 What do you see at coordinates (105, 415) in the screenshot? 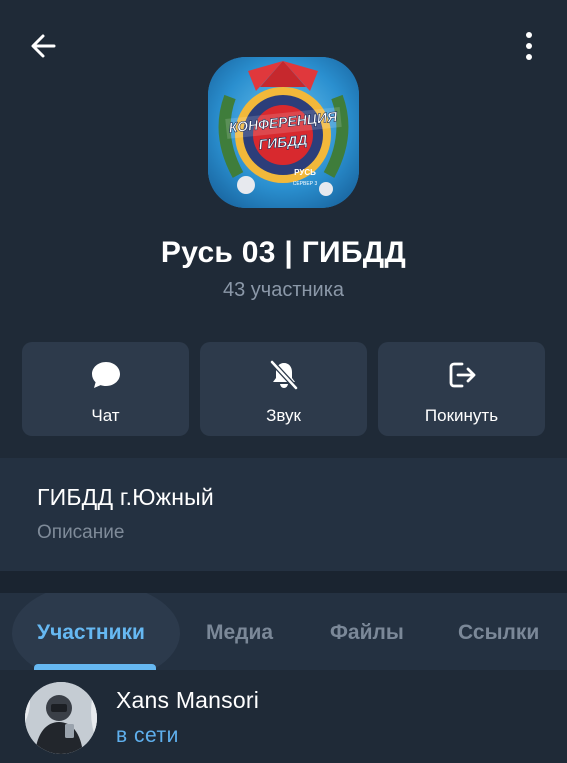
I see `chat-button-label: Чат` at bounding box center [105, 415].